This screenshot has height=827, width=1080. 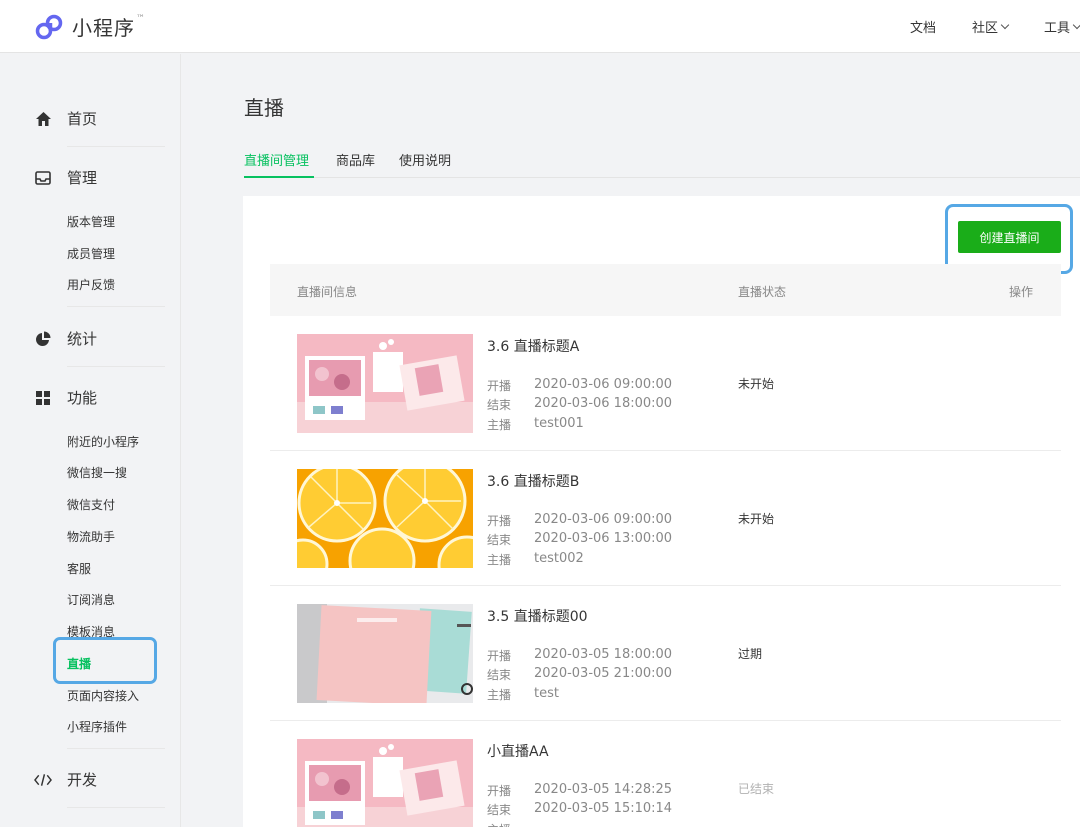 I want to click on cover-image-notebooks, so click(x=385, y=653).